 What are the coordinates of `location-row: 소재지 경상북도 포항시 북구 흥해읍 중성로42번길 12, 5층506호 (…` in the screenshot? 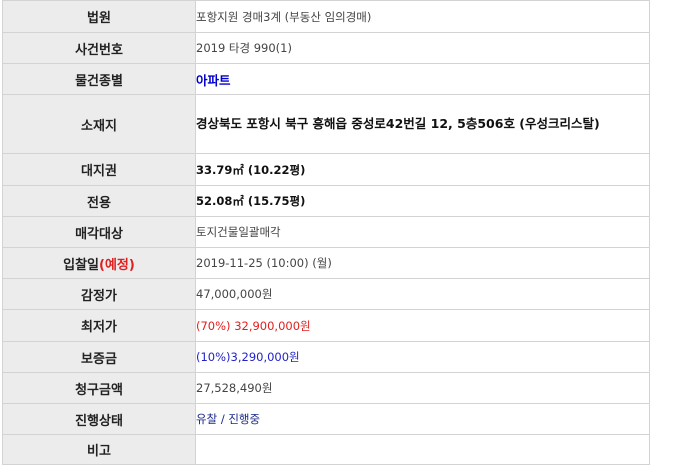 It's located at (326, 124).